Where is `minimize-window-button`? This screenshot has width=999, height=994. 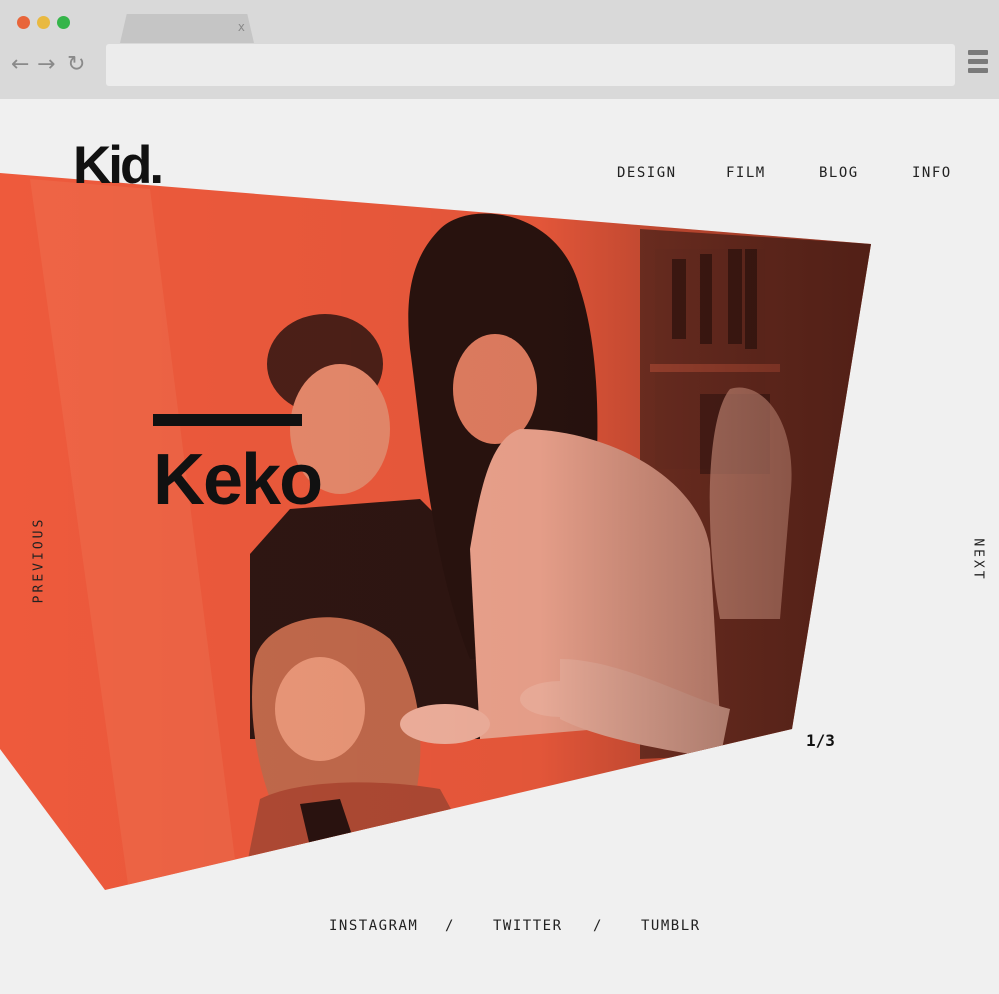 minimize-window-button is located at coordinates (43, 22).